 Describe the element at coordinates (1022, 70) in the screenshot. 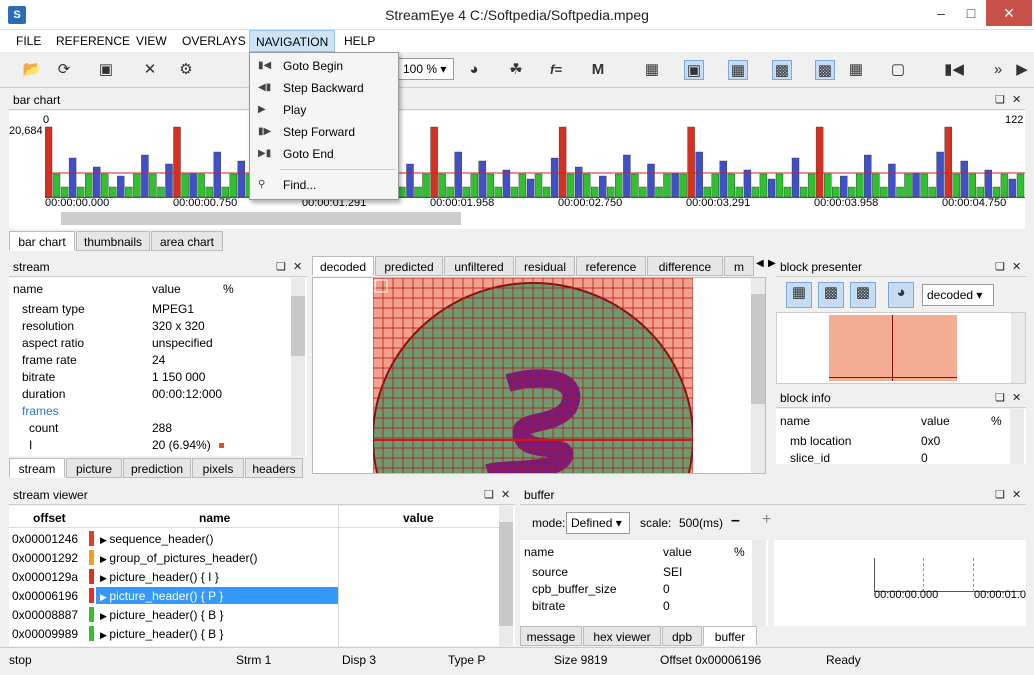

I see `next-icon: ▶` at that location.